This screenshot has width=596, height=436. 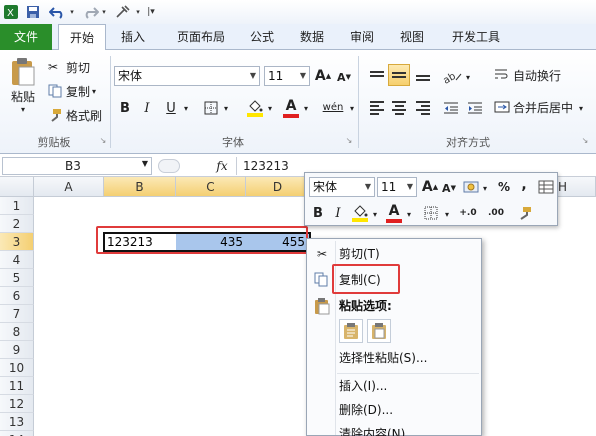 What do you see at coordinates (11, 12) in the screenshot?
I see `excel-logo-icon: X` at bounding box center [11, 12].